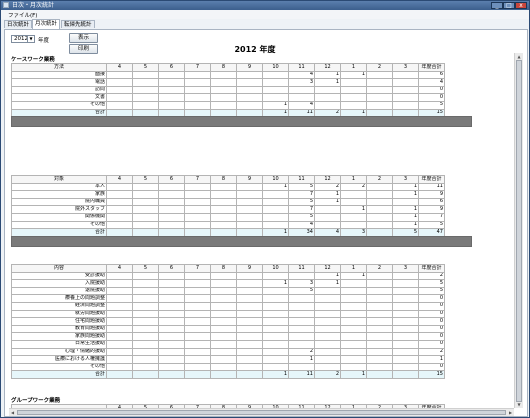 Image resolution: width=530 pixels, height=418 pixels. What do you see at coordinates (519, 231) in the screenshot?
I see `vertical-scroll-thumb` at bounding box center [519, 231].